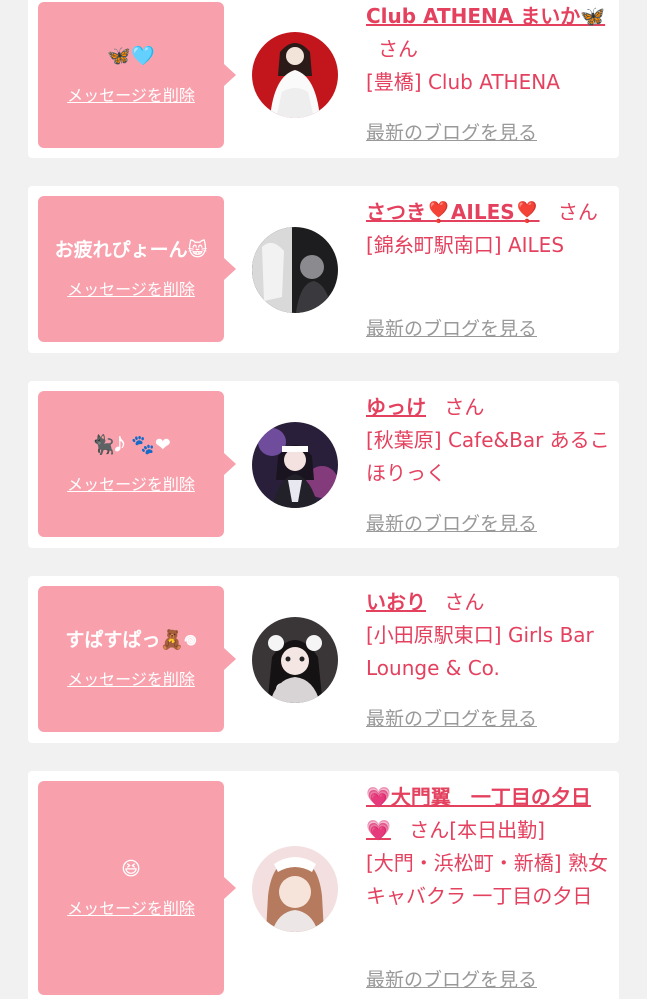 The width and height of the screenshot is (647, 999). What do you see at coordinates (137, 464) in the screenshot?
I see `message-bubble: 🐈‍⬛𝅘𝅥𝅮 🐾❤ メッセージを削除` at bounding box center [137, 464].